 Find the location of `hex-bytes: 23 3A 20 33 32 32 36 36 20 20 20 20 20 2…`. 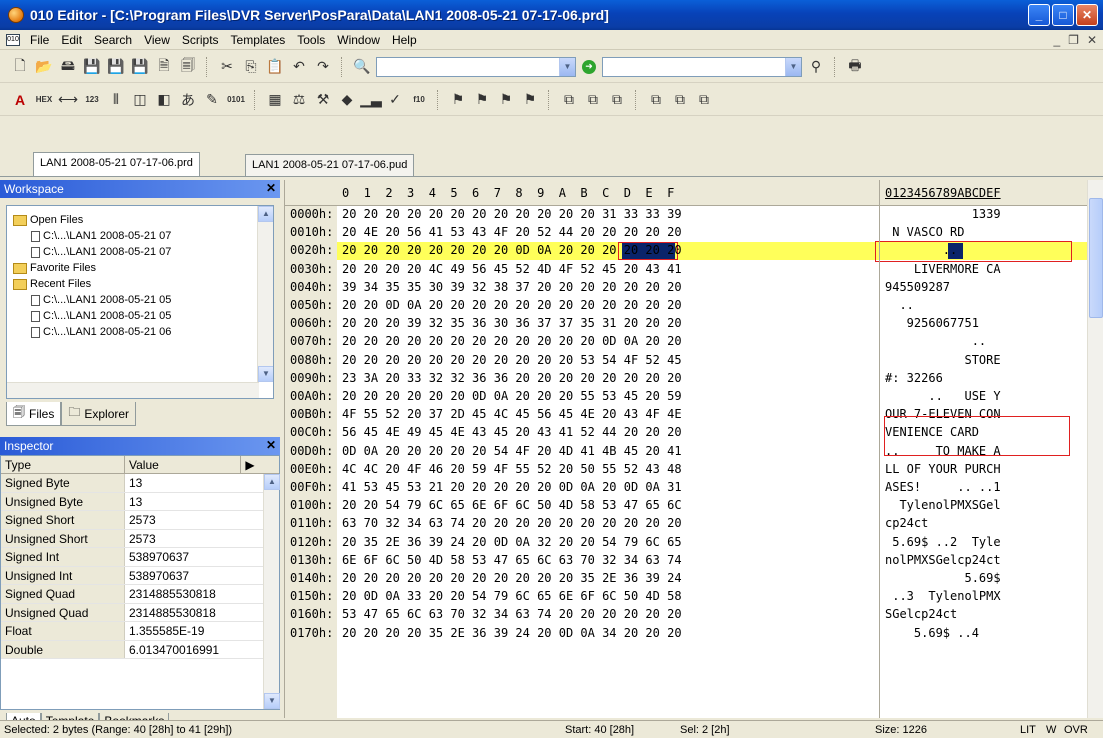

hex-bytes: 23 3A 20 33 32 32 36 36 20 20 20 20 20 2… is located at coordinates (512, 378).